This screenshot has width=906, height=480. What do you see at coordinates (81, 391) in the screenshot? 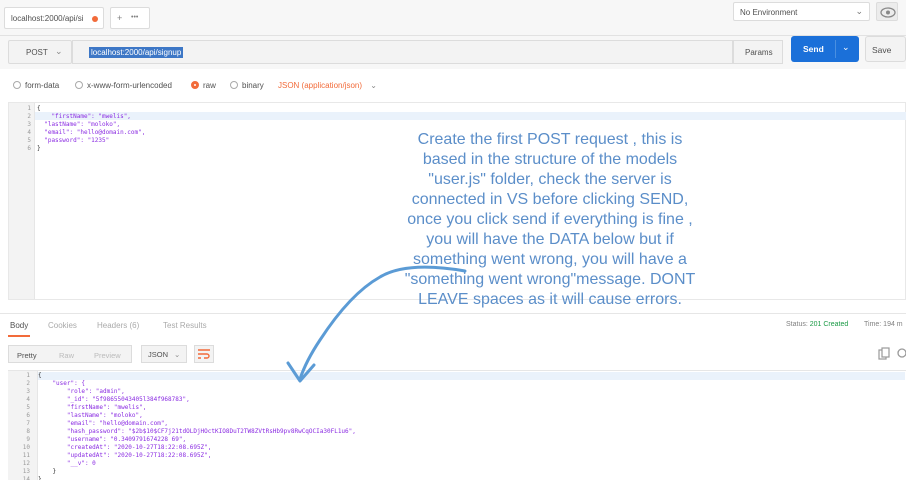
I see `code-line: "role": "admin",` at bounding box center [81, 391].